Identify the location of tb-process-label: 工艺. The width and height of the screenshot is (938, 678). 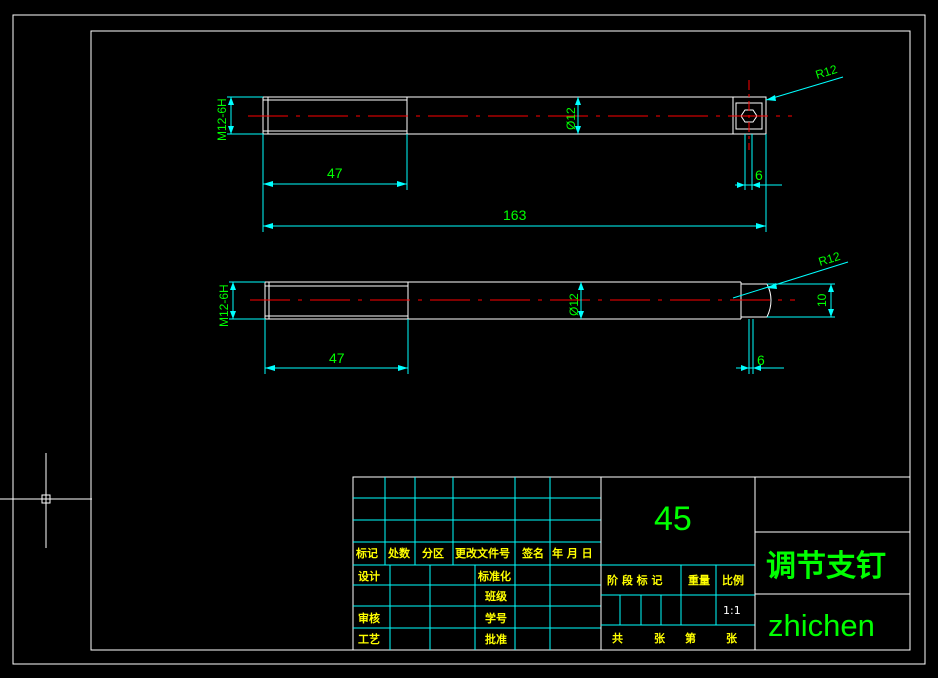
(369, 639).